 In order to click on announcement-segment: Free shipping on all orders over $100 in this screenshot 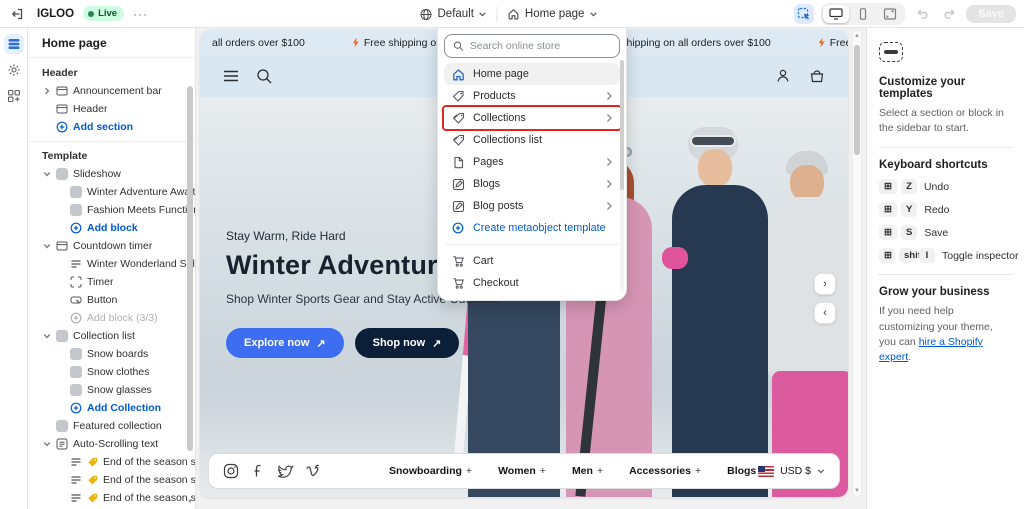, I will do `click(833, 43)`.